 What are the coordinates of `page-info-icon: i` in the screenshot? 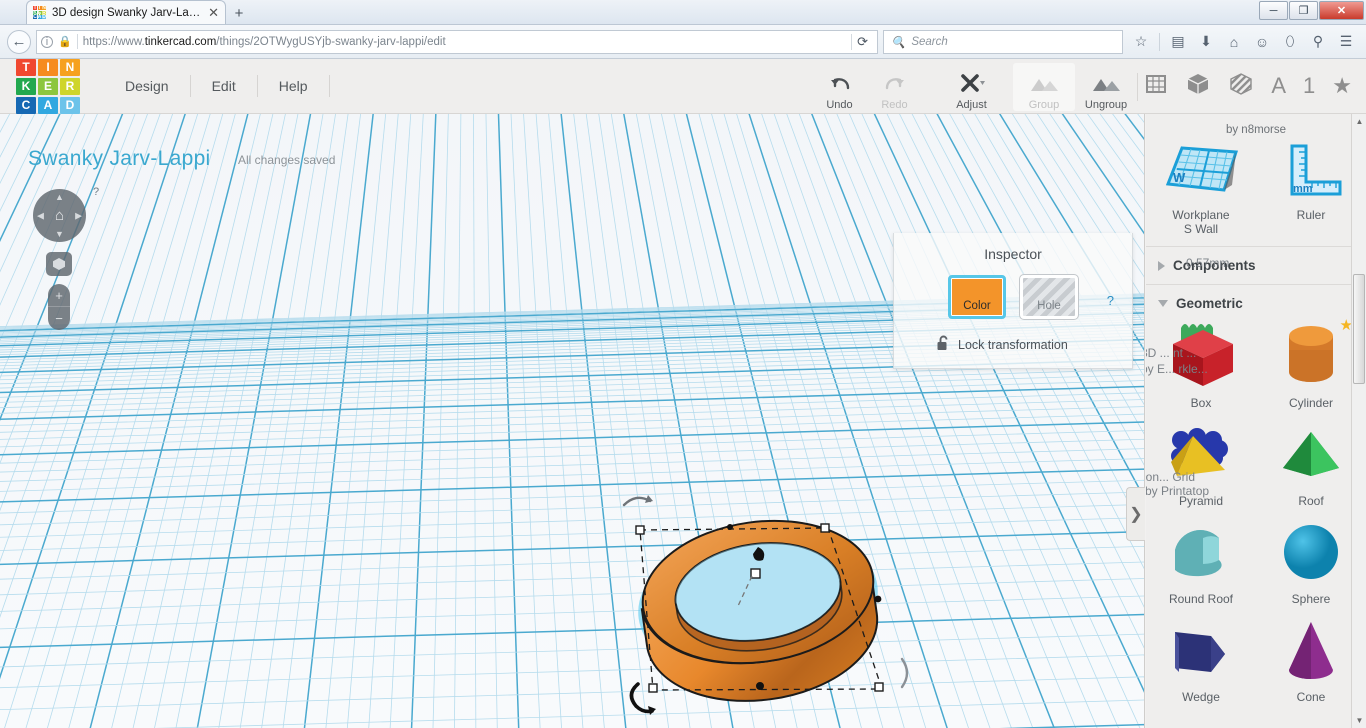 It's located at (47, 41).